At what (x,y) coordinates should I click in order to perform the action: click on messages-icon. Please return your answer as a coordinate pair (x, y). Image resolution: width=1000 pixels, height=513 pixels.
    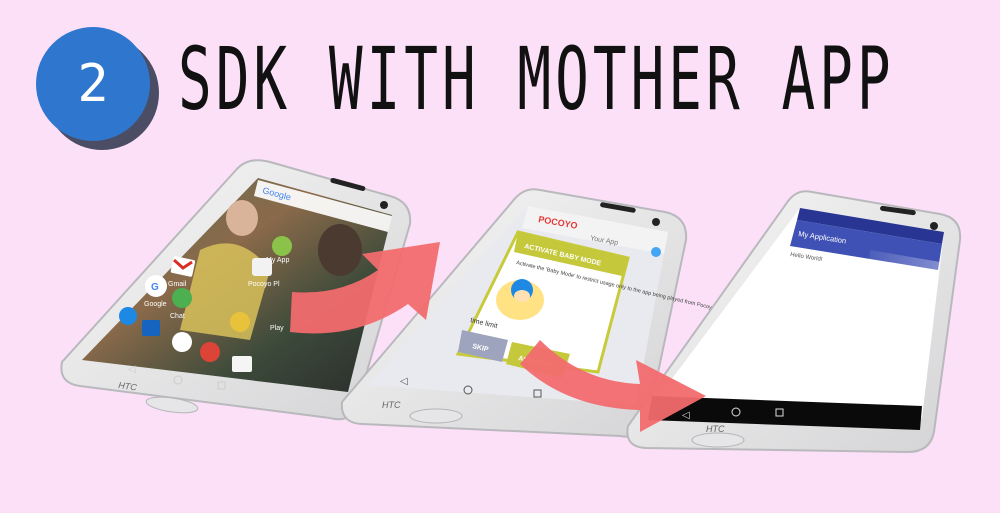
    Looking at the image, I should click on (151, 328).